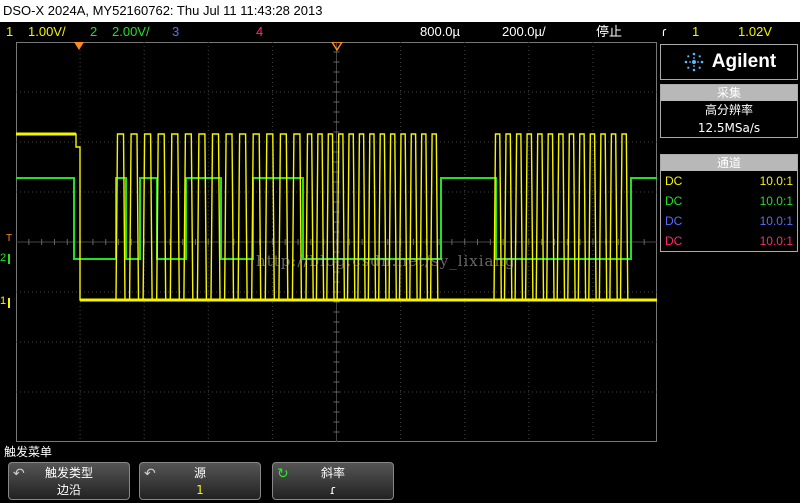 This screenshot has height=503, width=800. Describe the element at coordinates (386, 261) in the screenshot. I see `watermark: http://blog.csdn.net/sy_lixiang` at that location.